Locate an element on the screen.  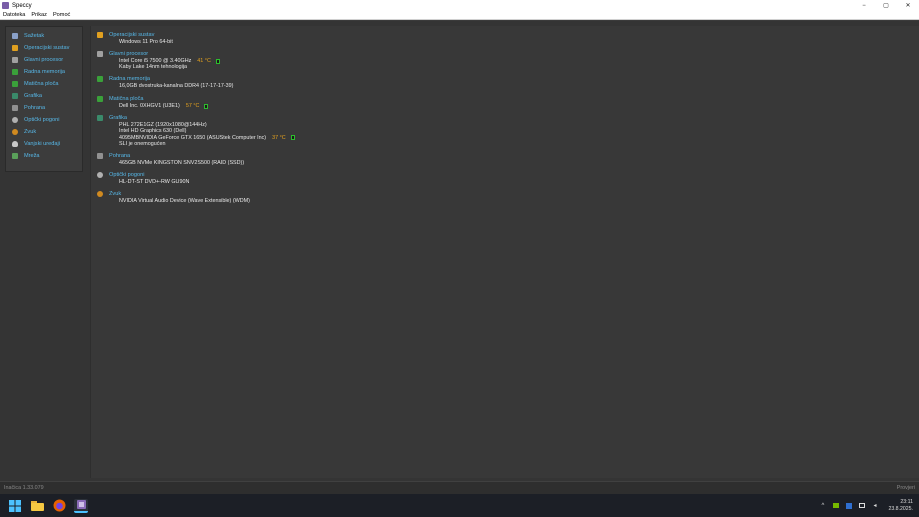
volume-icon: ◂ is located at coordinates (874, 505).